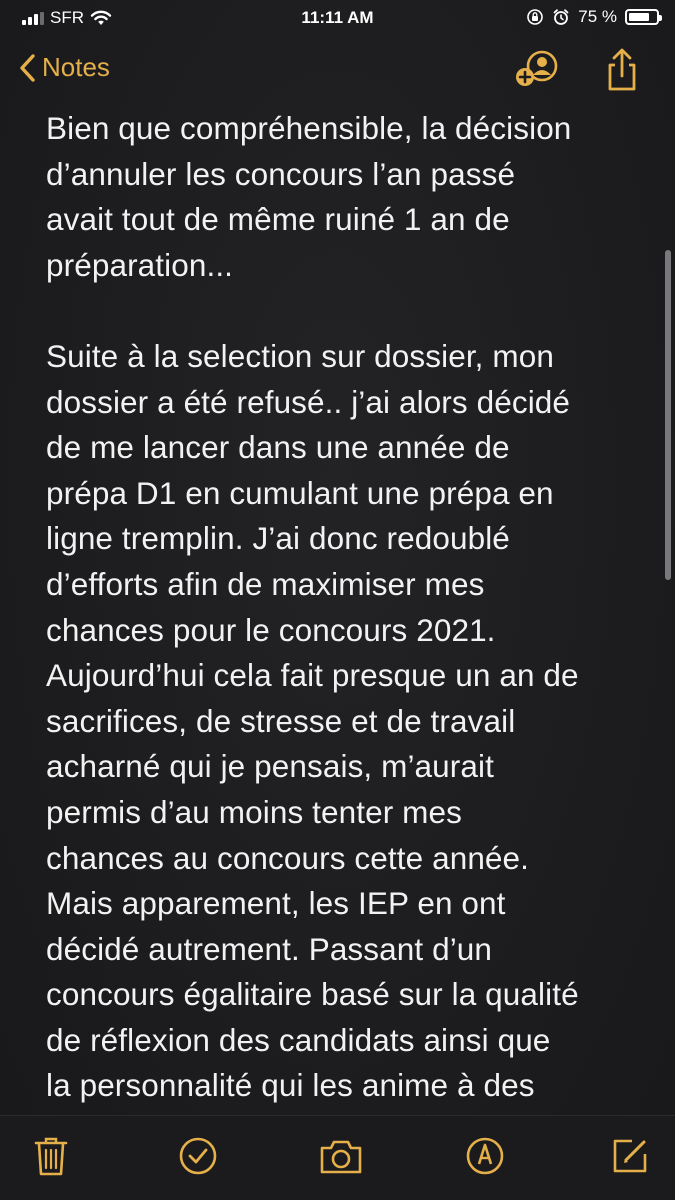  I want to click on nav-bar: Notes, so click(337, 70).